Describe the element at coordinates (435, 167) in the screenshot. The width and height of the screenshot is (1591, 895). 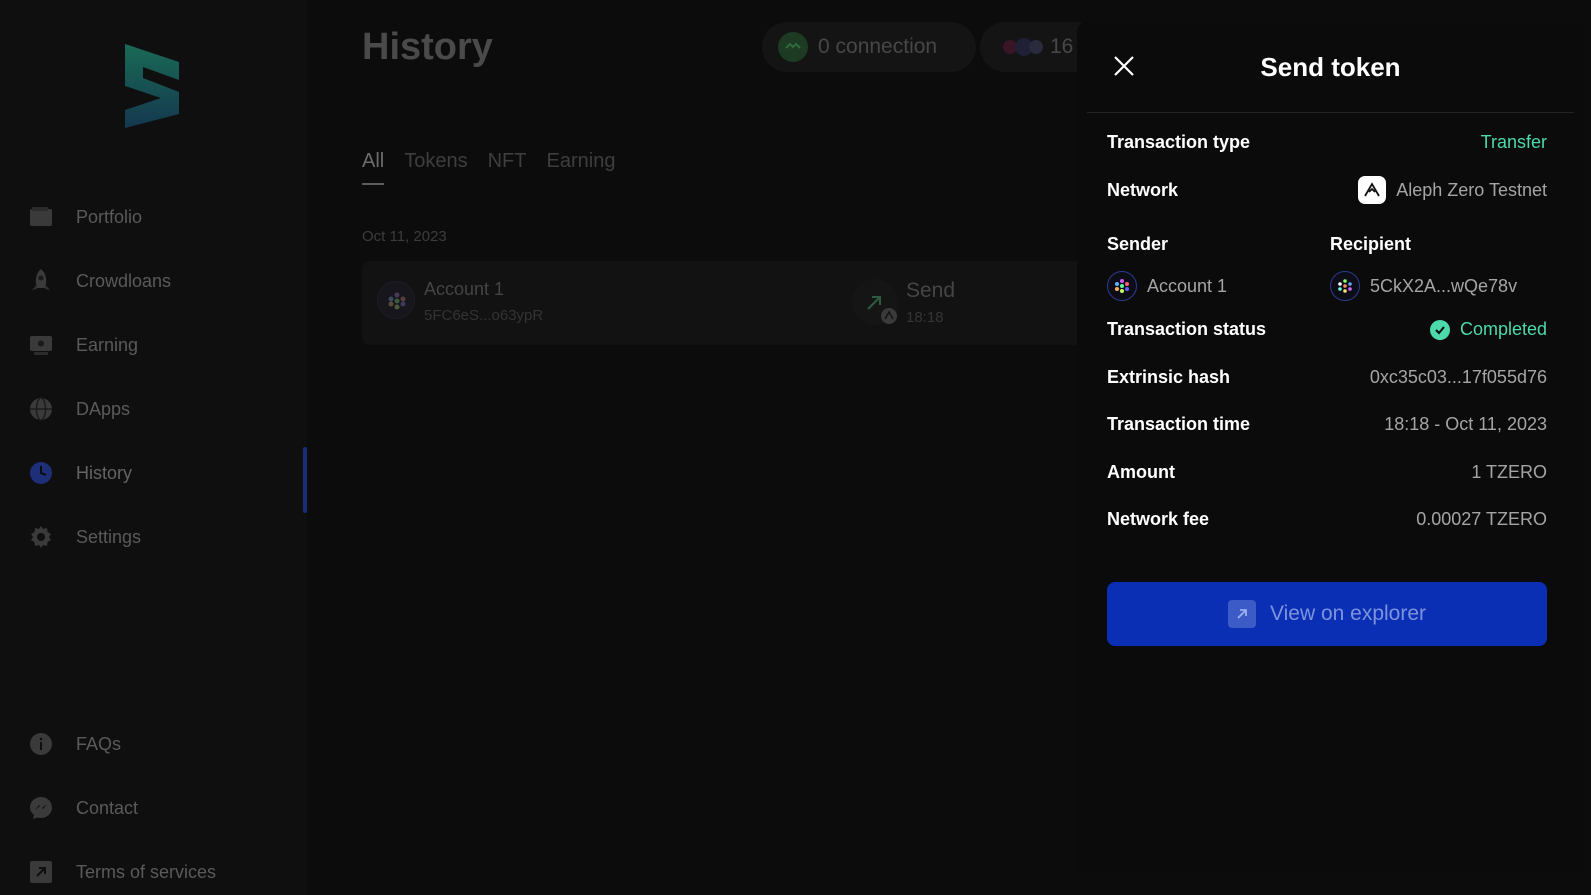
I see `tab-tokens: Tokens` at that location.